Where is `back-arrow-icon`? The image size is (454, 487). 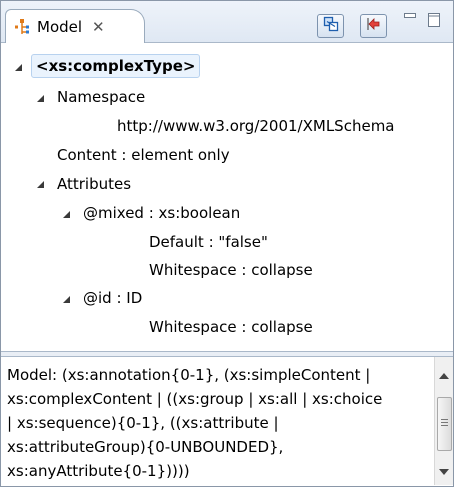 back-arrow-icon is located at coordinates (374, 26).